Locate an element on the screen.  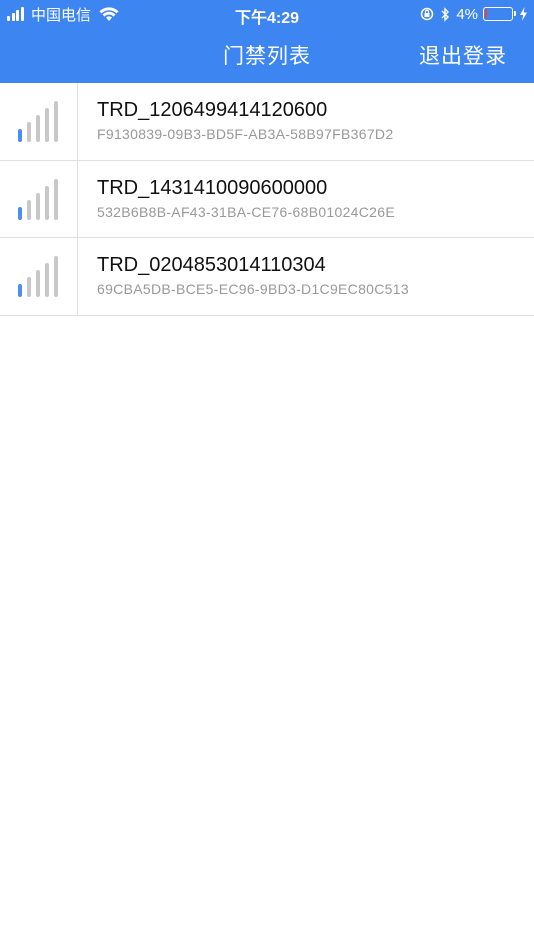
logout-button: 退出登录 is located at coordinates (463, 55).